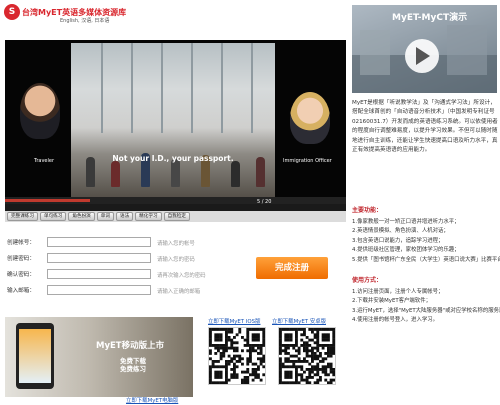 The width and height of the screenshot is (500, 405). Describe the element at coordinates (426, 310) in the screenshot. I see `usage-step: 3.运行MyET，选择"MyET大陆服务器"或对应学校名称的服务器；` at that location.